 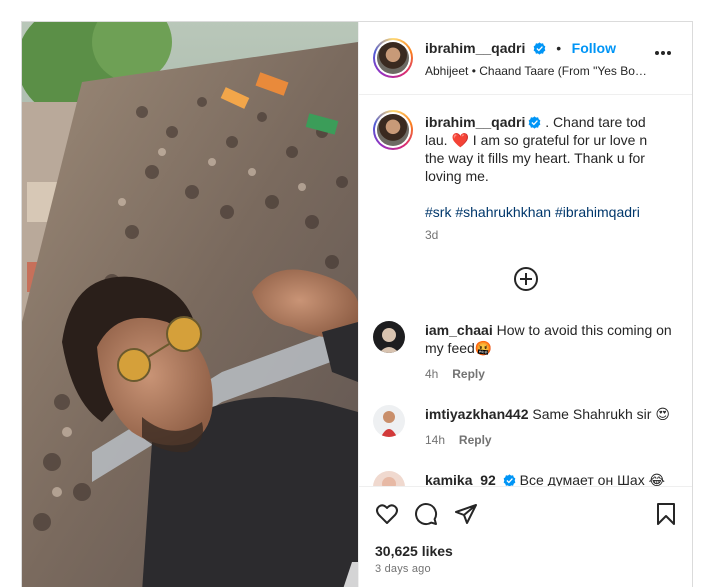 I want to click on comment-icon, so click(x=426, y=514).